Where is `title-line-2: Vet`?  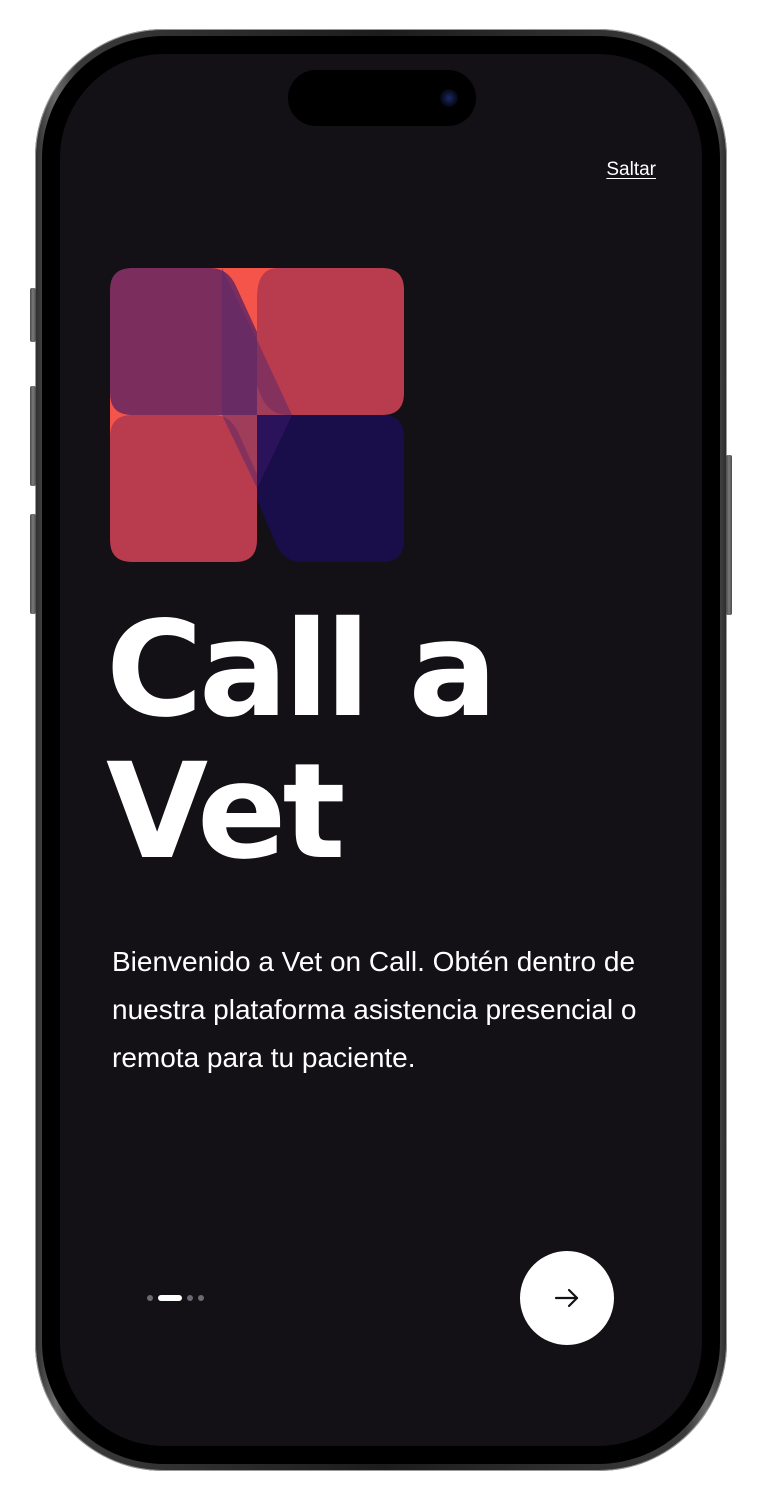
title-line-2: Vet is located at coordinates (226, 812).